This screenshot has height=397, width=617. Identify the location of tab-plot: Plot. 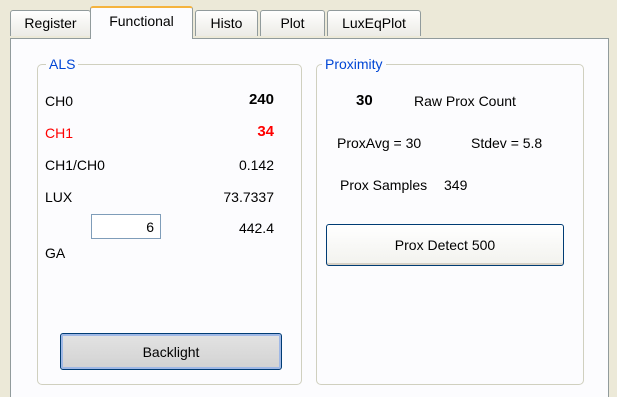
(292, 23).